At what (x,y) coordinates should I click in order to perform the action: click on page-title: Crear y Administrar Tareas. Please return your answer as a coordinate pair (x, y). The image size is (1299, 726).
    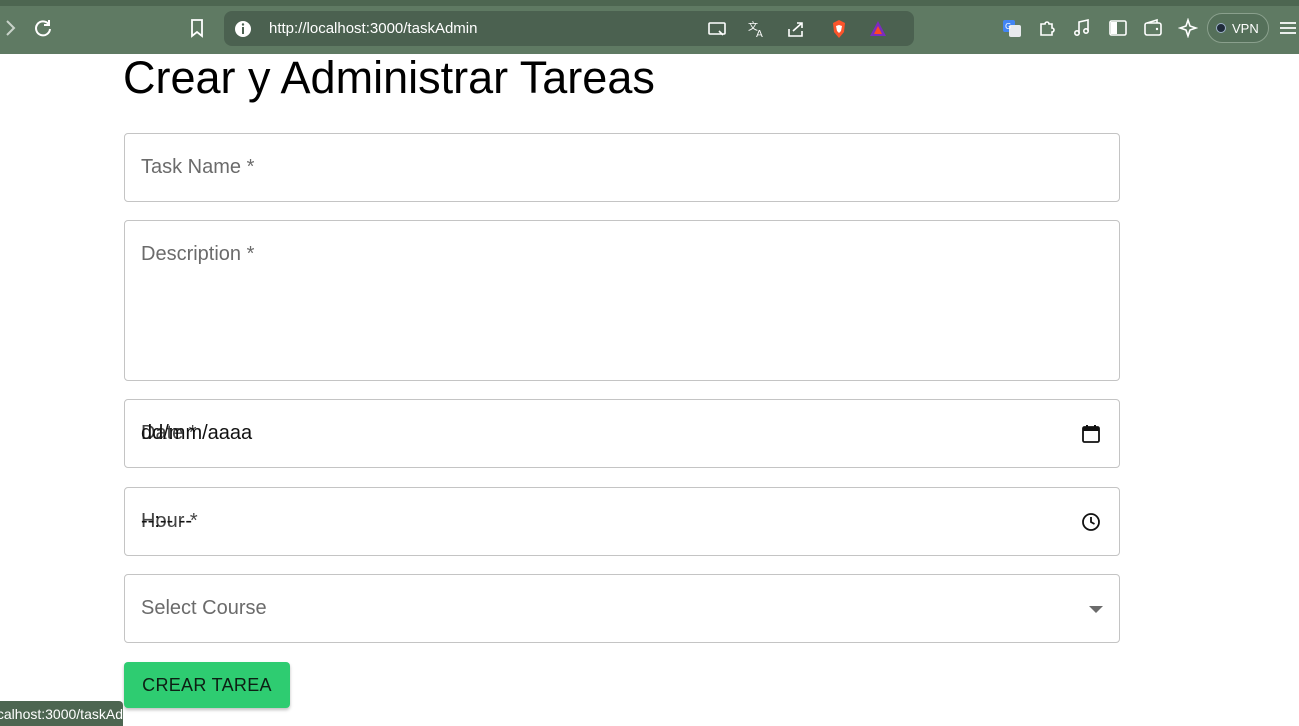
    Looking at the image, I should click on (389, 77).